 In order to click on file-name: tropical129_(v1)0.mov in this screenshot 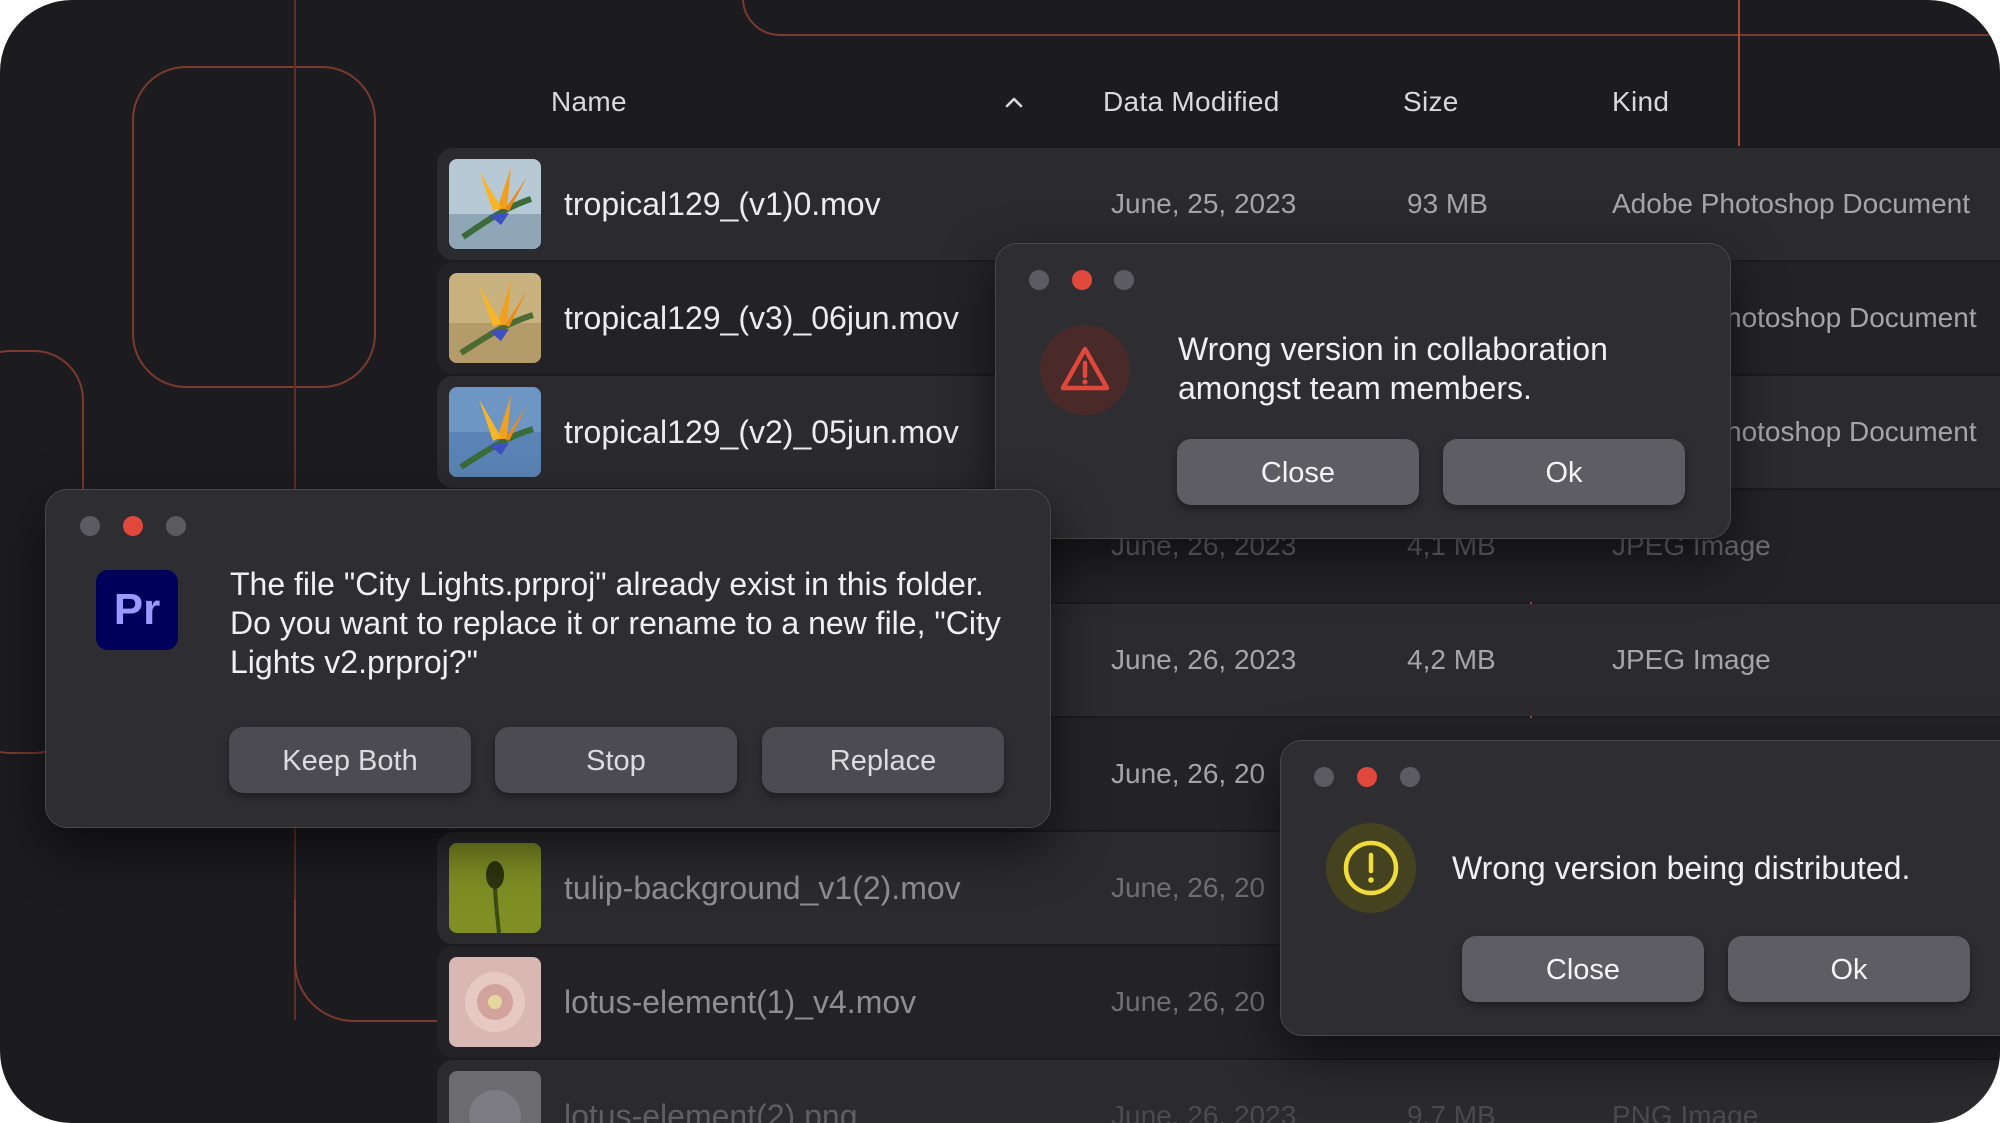, I will do `click(722, 204)`.